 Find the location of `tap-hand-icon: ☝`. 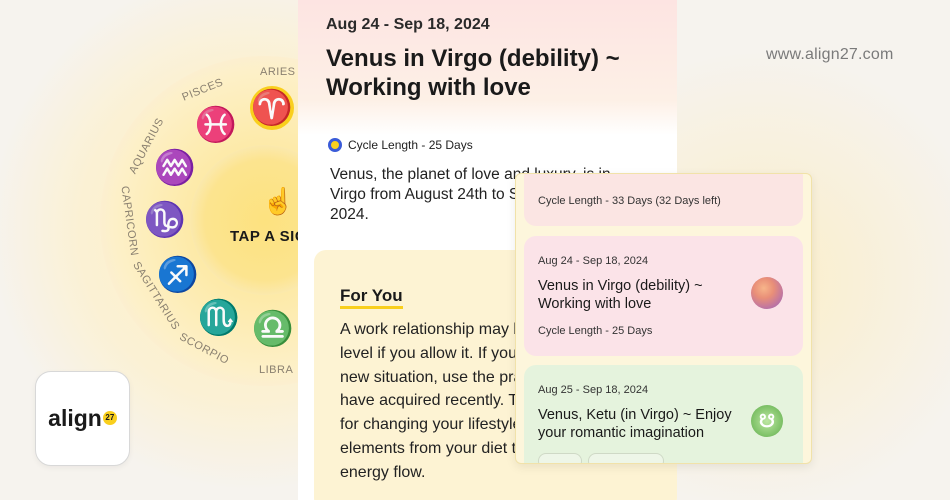

tap-hand-icon: ☝ is located at coordinates (278, 201).